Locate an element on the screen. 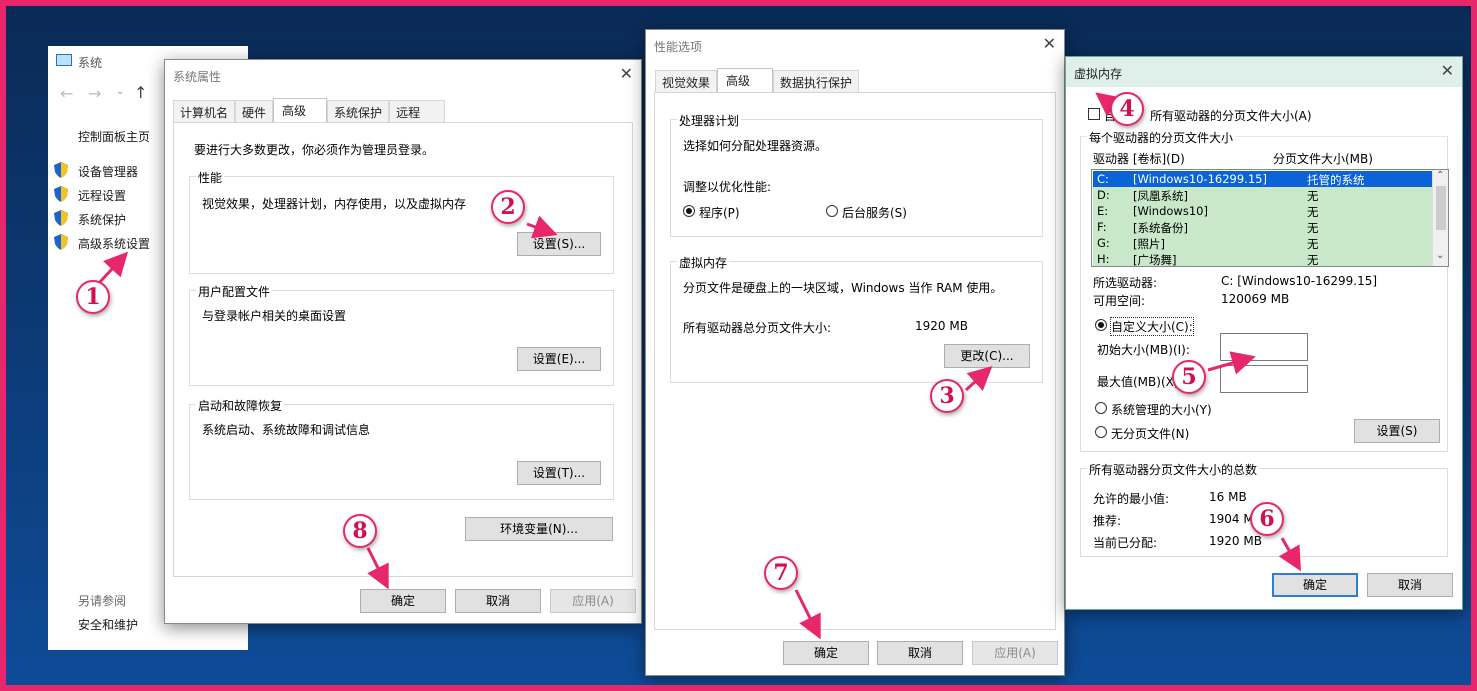 The height and width of the screenshot is (691, 1477). forward-arrow-icon: → is located at coordinates (94, 93).